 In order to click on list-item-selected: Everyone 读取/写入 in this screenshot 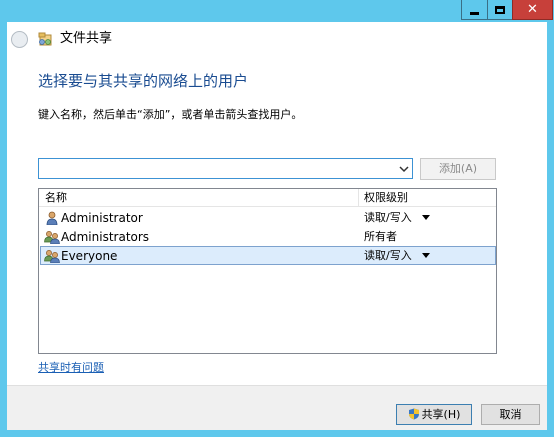, I will do `click(268, 255)`.